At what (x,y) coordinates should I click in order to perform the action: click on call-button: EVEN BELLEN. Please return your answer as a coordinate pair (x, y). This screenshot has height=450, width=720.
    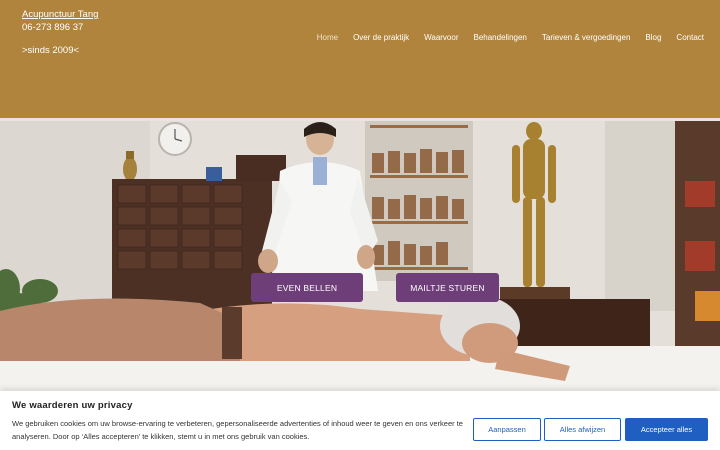
    Looking at the image, I should click on (307, 287).